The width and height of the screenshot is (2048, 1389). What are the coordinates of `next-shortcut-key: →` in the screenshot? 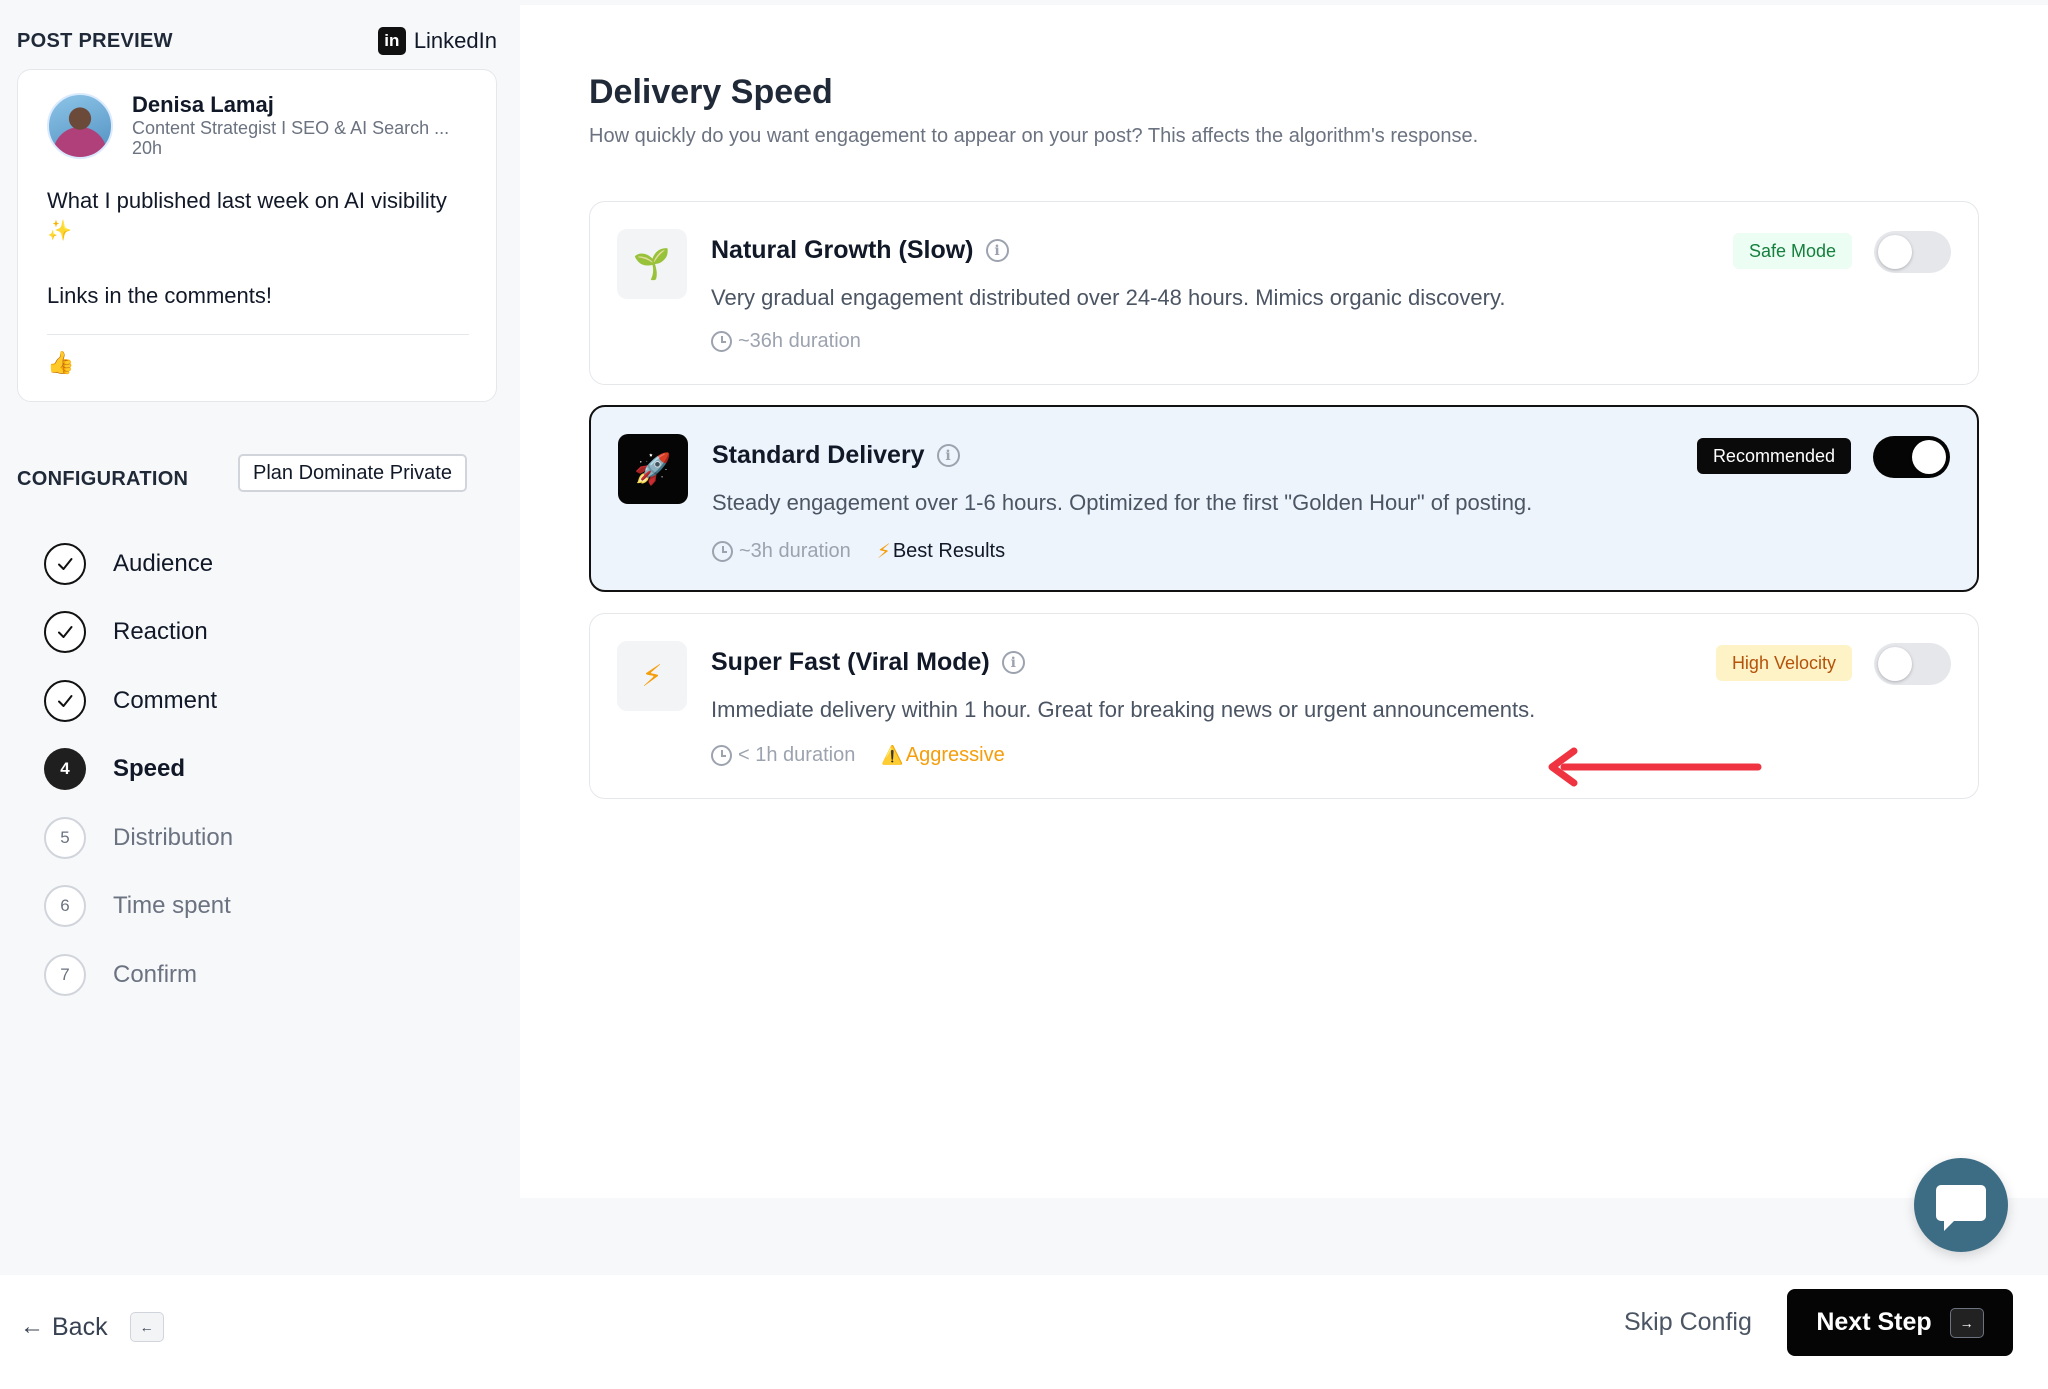 It's located at (1966, 1322).